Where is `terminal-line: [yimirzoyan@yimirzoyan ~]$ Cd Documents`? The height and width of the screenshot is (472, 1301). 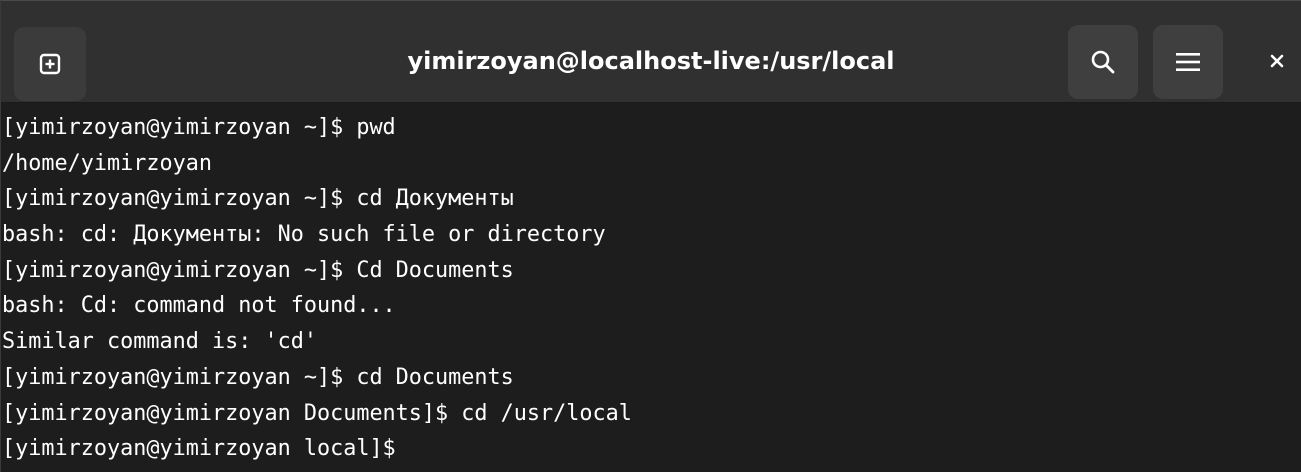
terminal-line: [yimirzoyan@yimirzoyan ~]$ Cd Documents is located at coordinates (258, 270).